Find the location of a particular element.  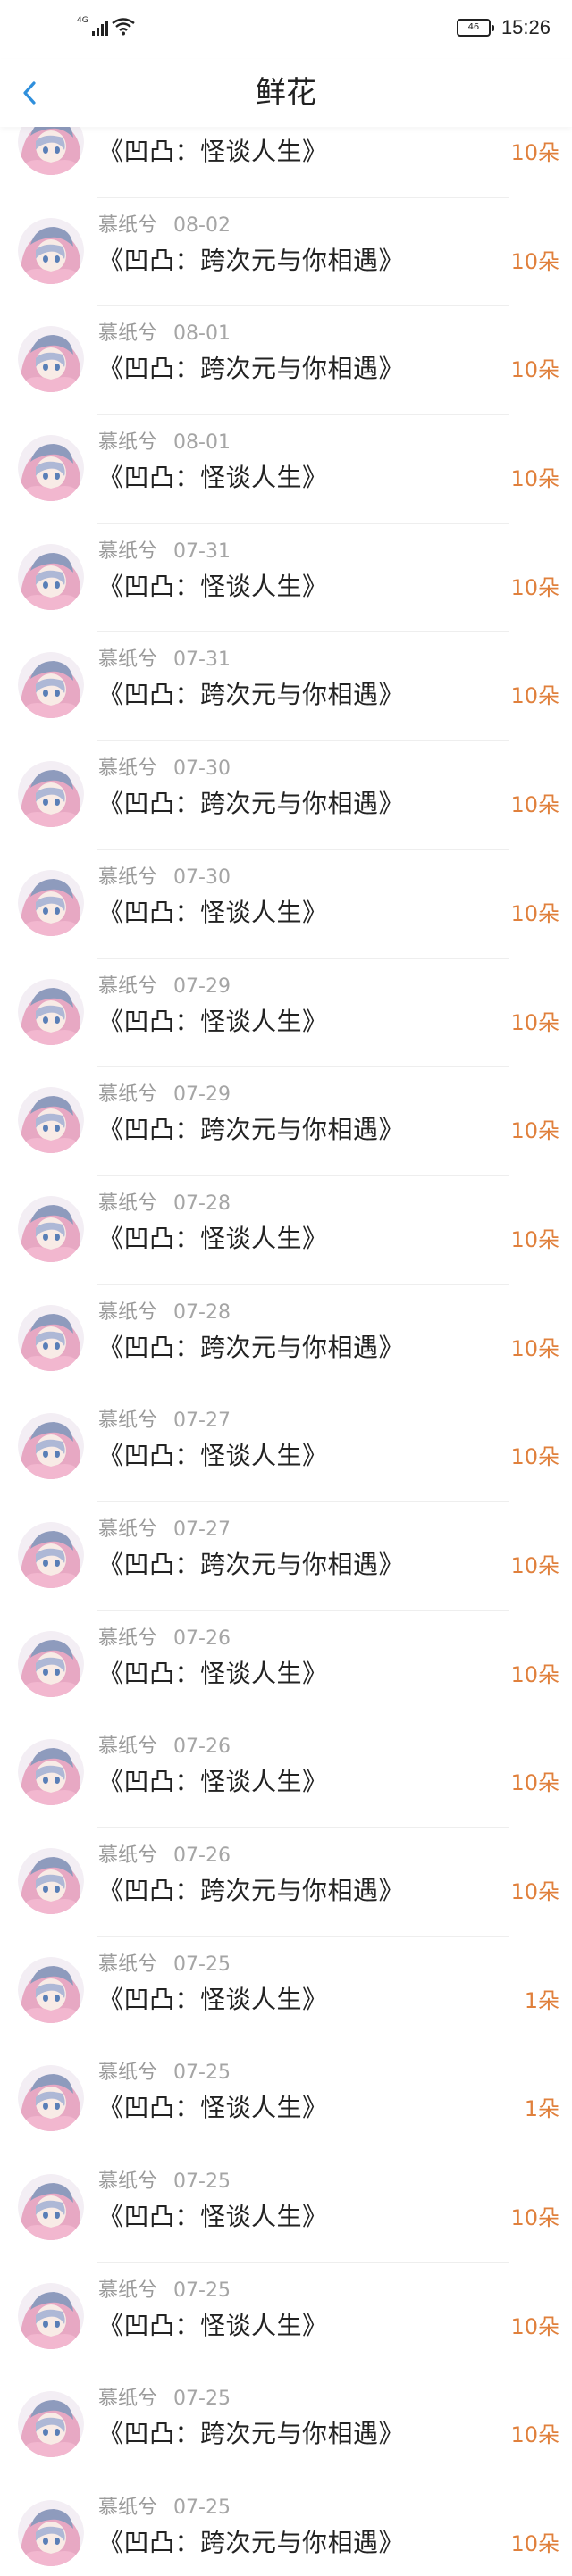

list-item: 慕纸兮 08-01 《凹凸：怪谈人生》 10朵 is located at coordinates (286, 469).